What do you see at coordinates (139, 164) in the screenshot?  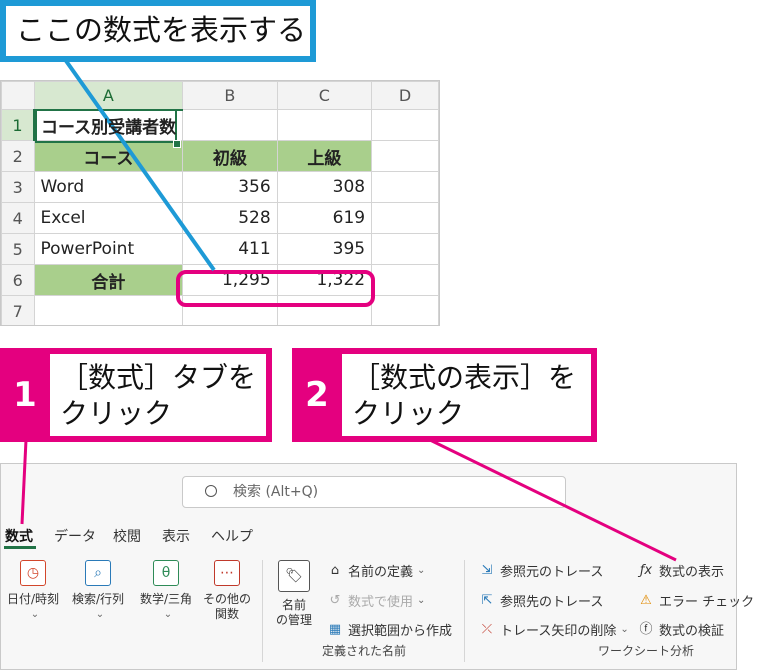 I see `leader-line-top` at bounding box center [139, 164].